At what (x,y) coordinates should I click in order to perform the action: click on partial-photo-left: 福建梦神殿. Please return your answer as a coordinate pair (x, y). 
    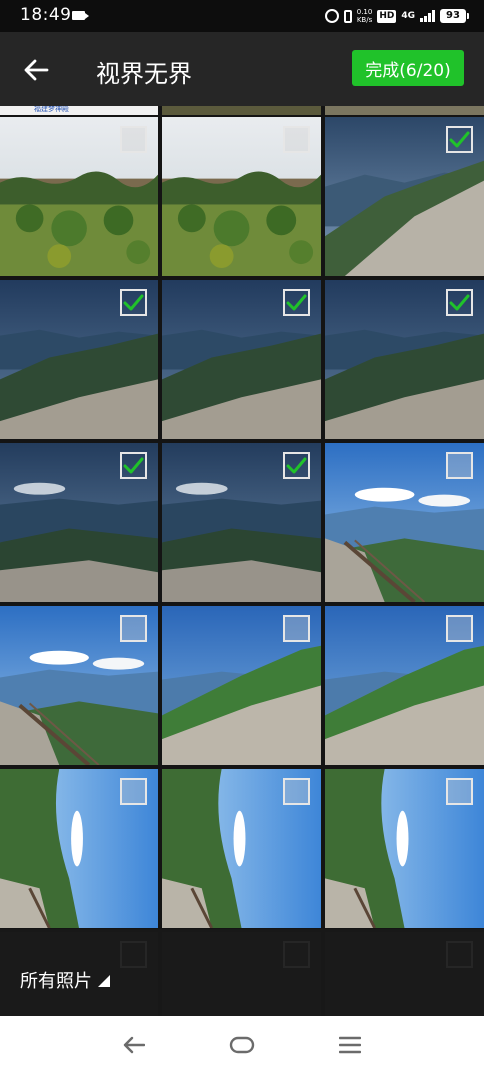
    Looking at the image, I should click on (79, 110).